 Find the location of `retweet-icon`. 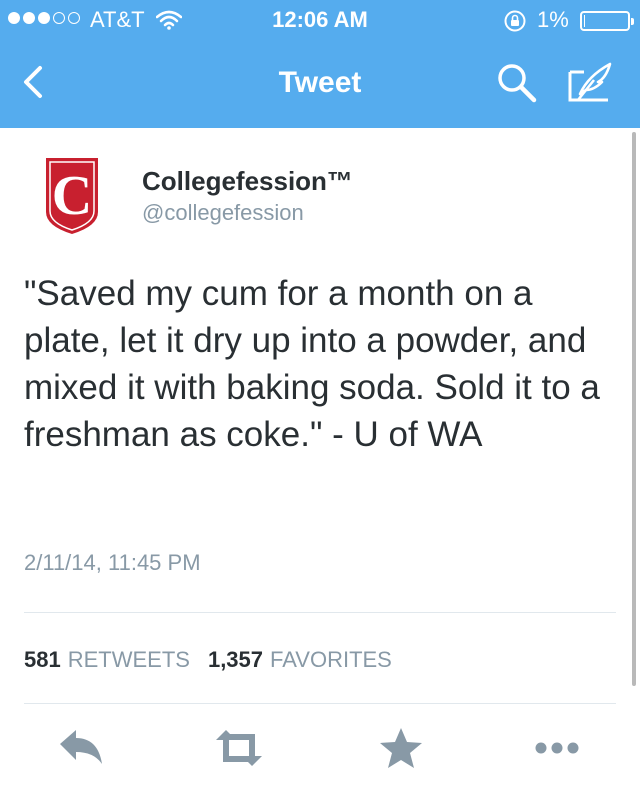

retweet-icon is located at coordinates (239, 748).